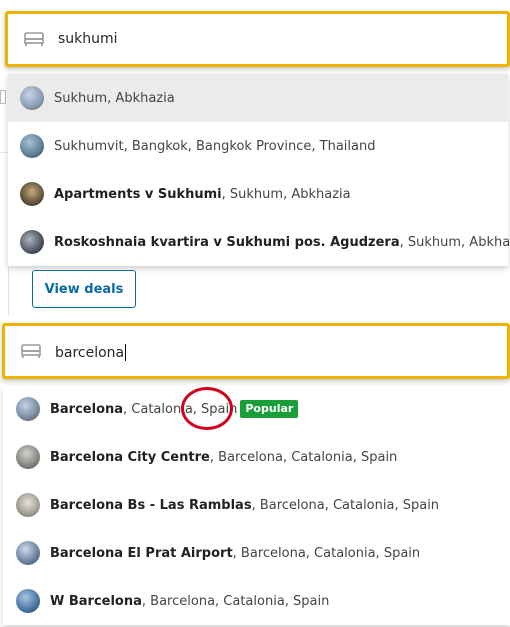 Image resolution: width=510 pixels, height=627 pixels. What do you see at coordinates (257, 39) in the screenshot?
I see `destination-search-box: sukhumi` at bounding box center [257, 39].